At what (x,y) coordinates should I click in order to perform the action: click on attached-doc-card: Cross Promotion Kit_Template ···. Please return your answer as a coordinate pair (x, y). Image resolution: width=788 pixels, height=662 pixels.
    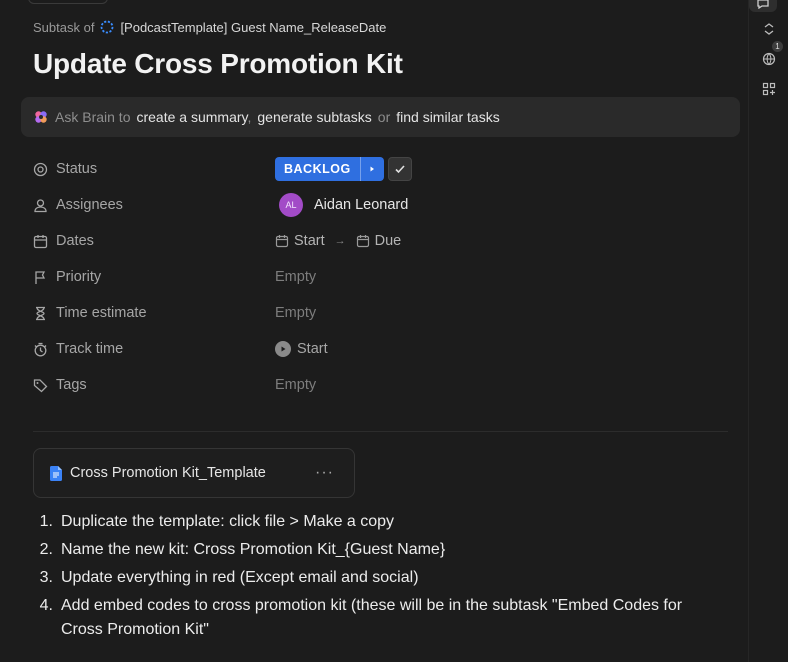
    Looking at the image, I should click on (194, 473).